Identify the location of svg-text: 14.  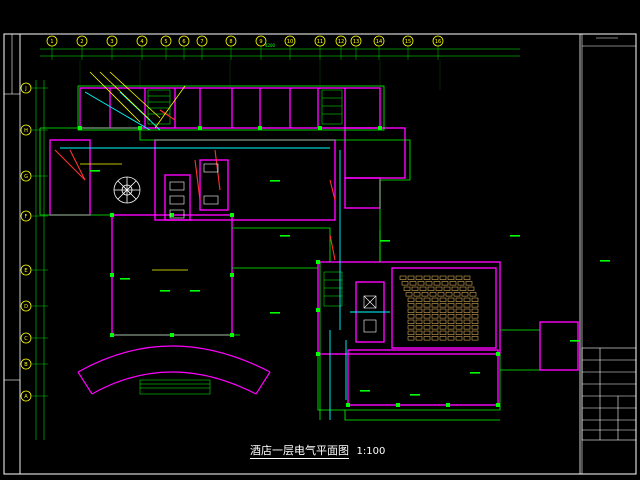
(379, 42).